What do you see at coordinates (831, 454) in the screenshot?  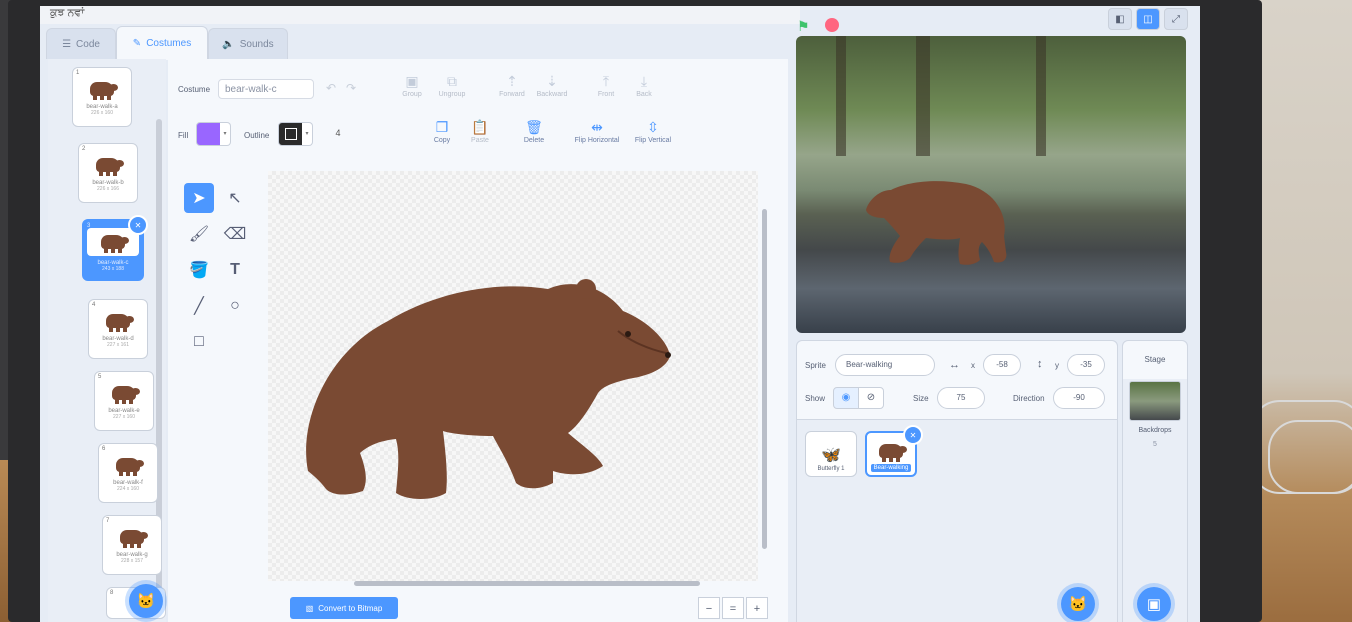 I see `sprite-tile-butterfly: 🦋 Butterfly 1` at bounding box center [831, 454].